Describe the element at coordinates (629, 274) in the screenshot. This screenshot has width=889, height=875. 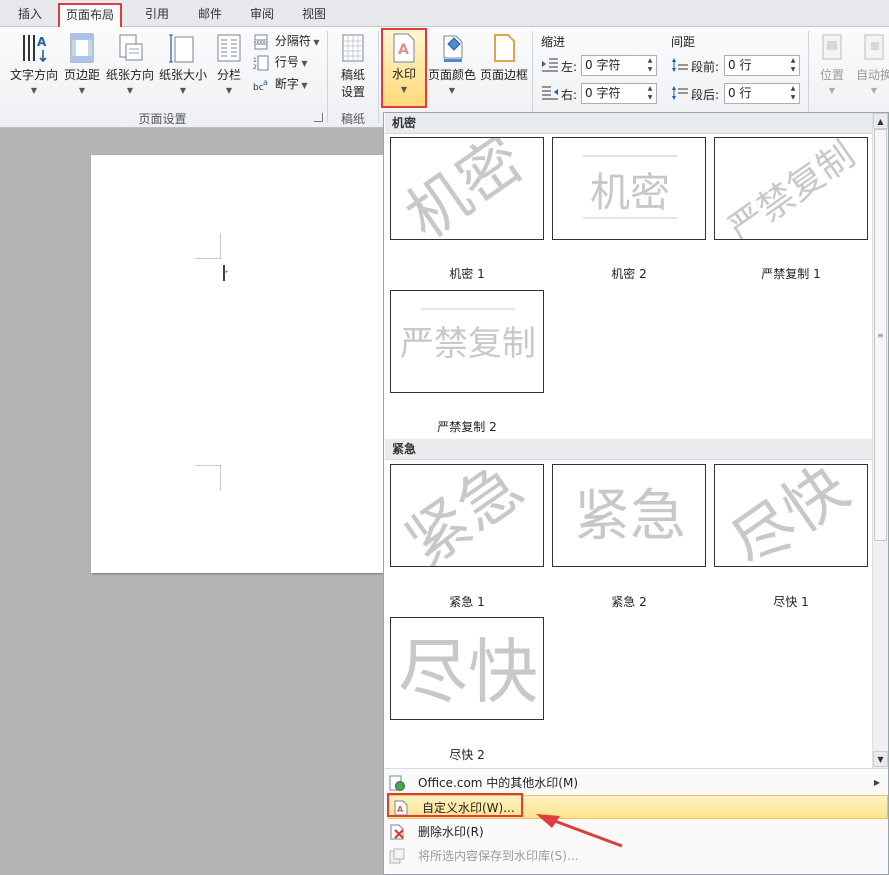
I see `watermark-caption: 机密 2` at that location.